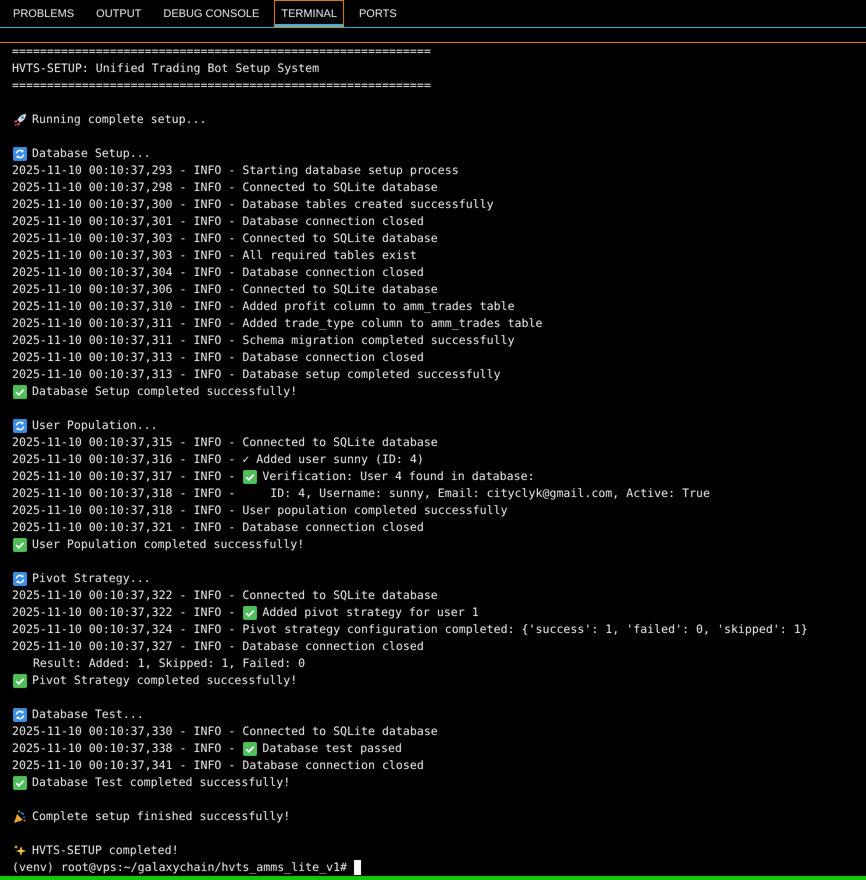  I want to click on panel-tab: OUTPUT, so click(118, 13).